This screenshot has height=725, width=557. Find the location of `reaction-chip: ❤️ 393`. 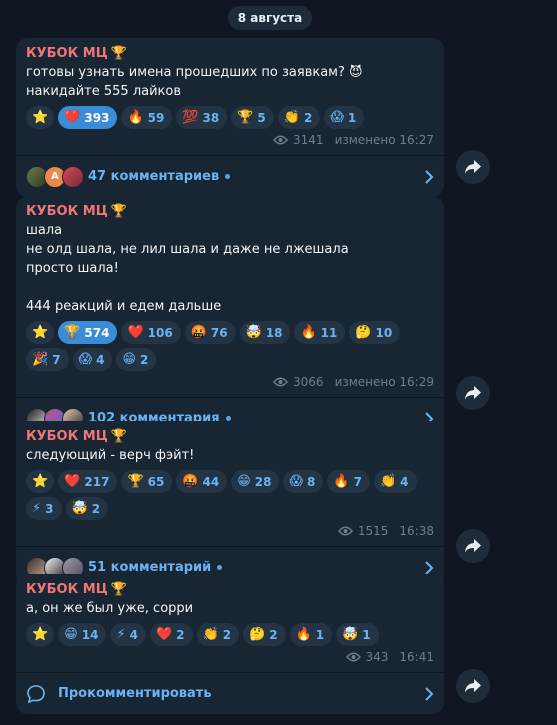

reaction-chip: ❤️ 393 is located at coordinates (88, 117).